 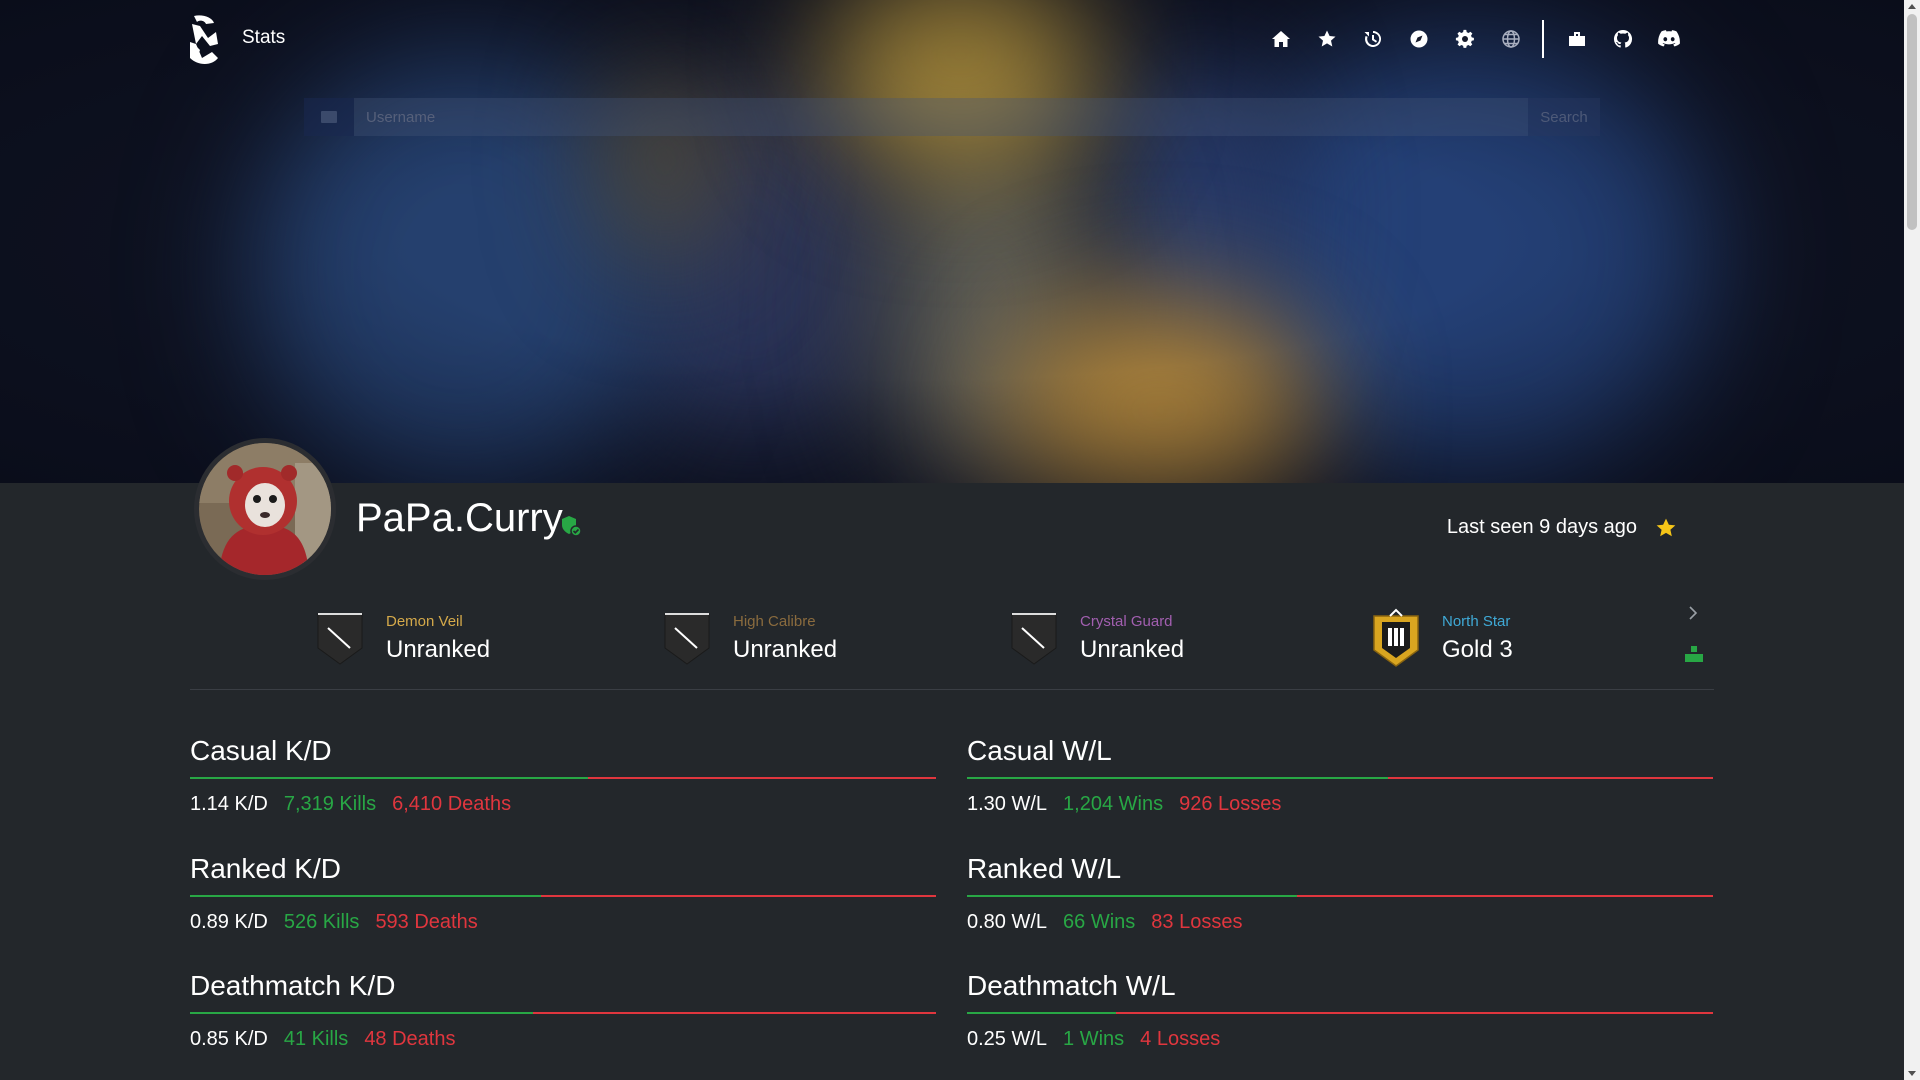 I want to click on stat-kills: 526 Kills, so click(x=321, y=922).